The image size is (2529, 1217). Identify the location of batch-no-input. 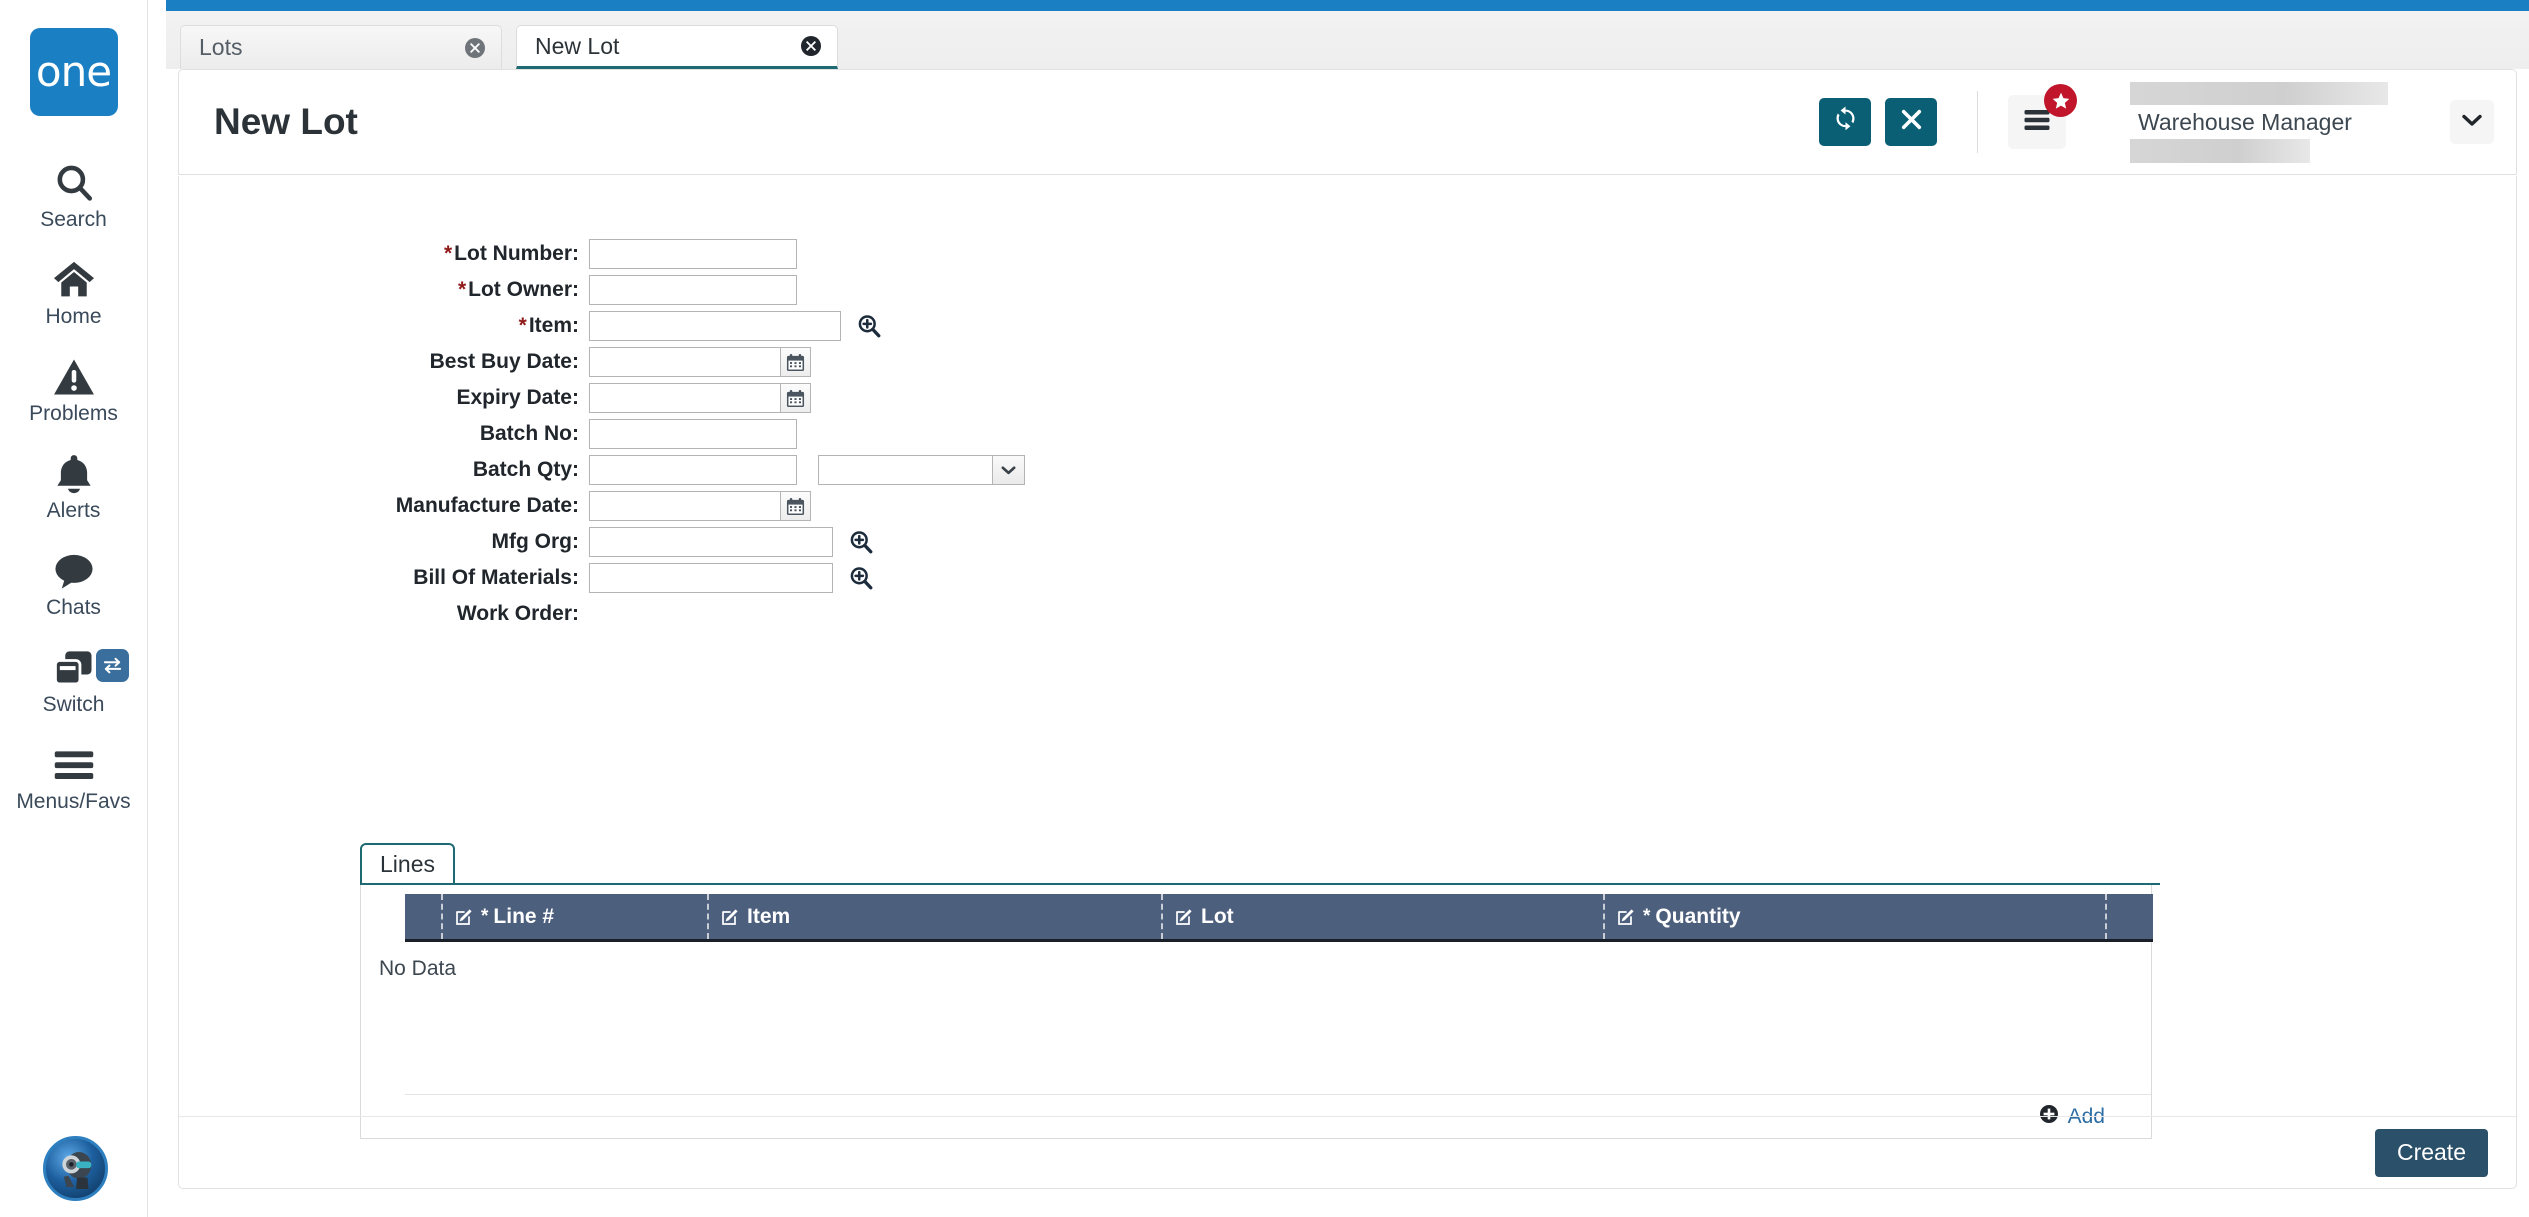
(693, 434).